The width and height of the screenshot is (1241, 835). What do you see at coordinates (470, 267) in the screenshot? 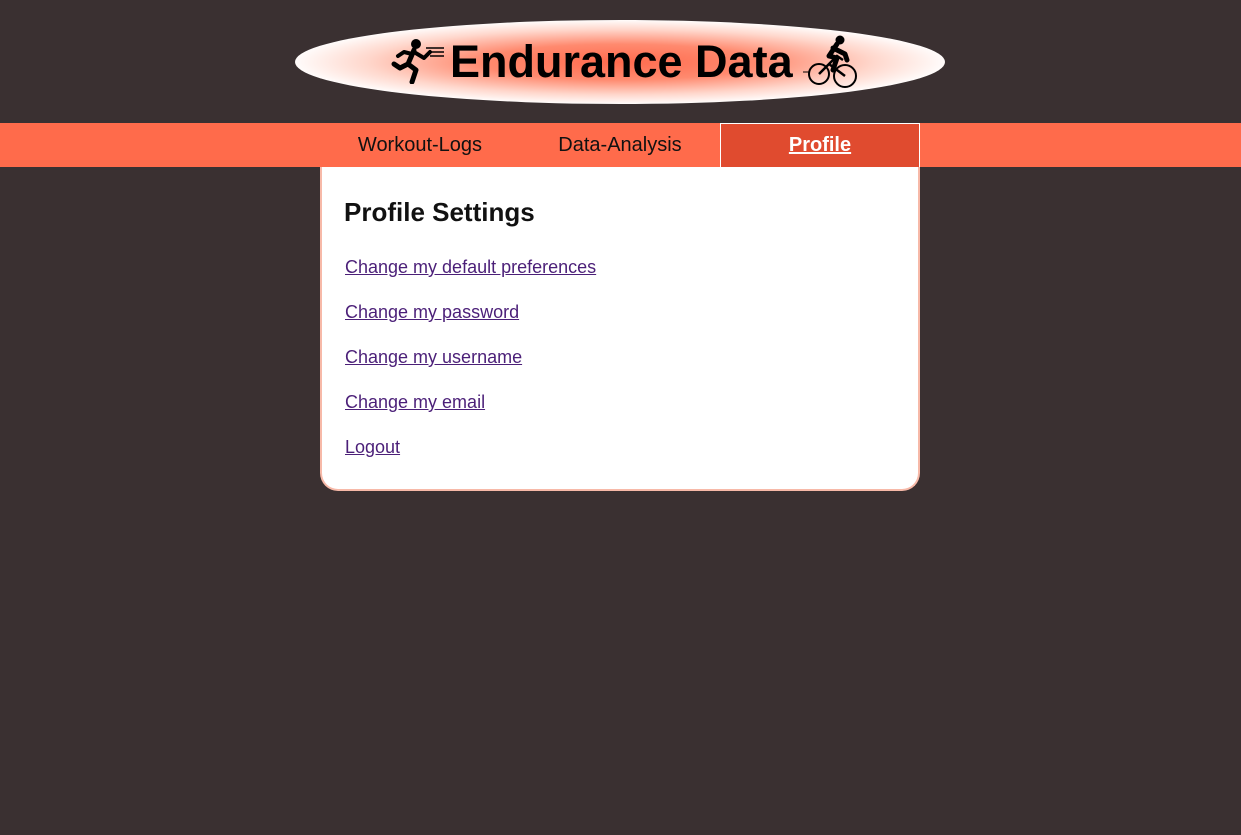
I see `change-preferences-link: Change my default preferences` at bounding box center [470, 267].